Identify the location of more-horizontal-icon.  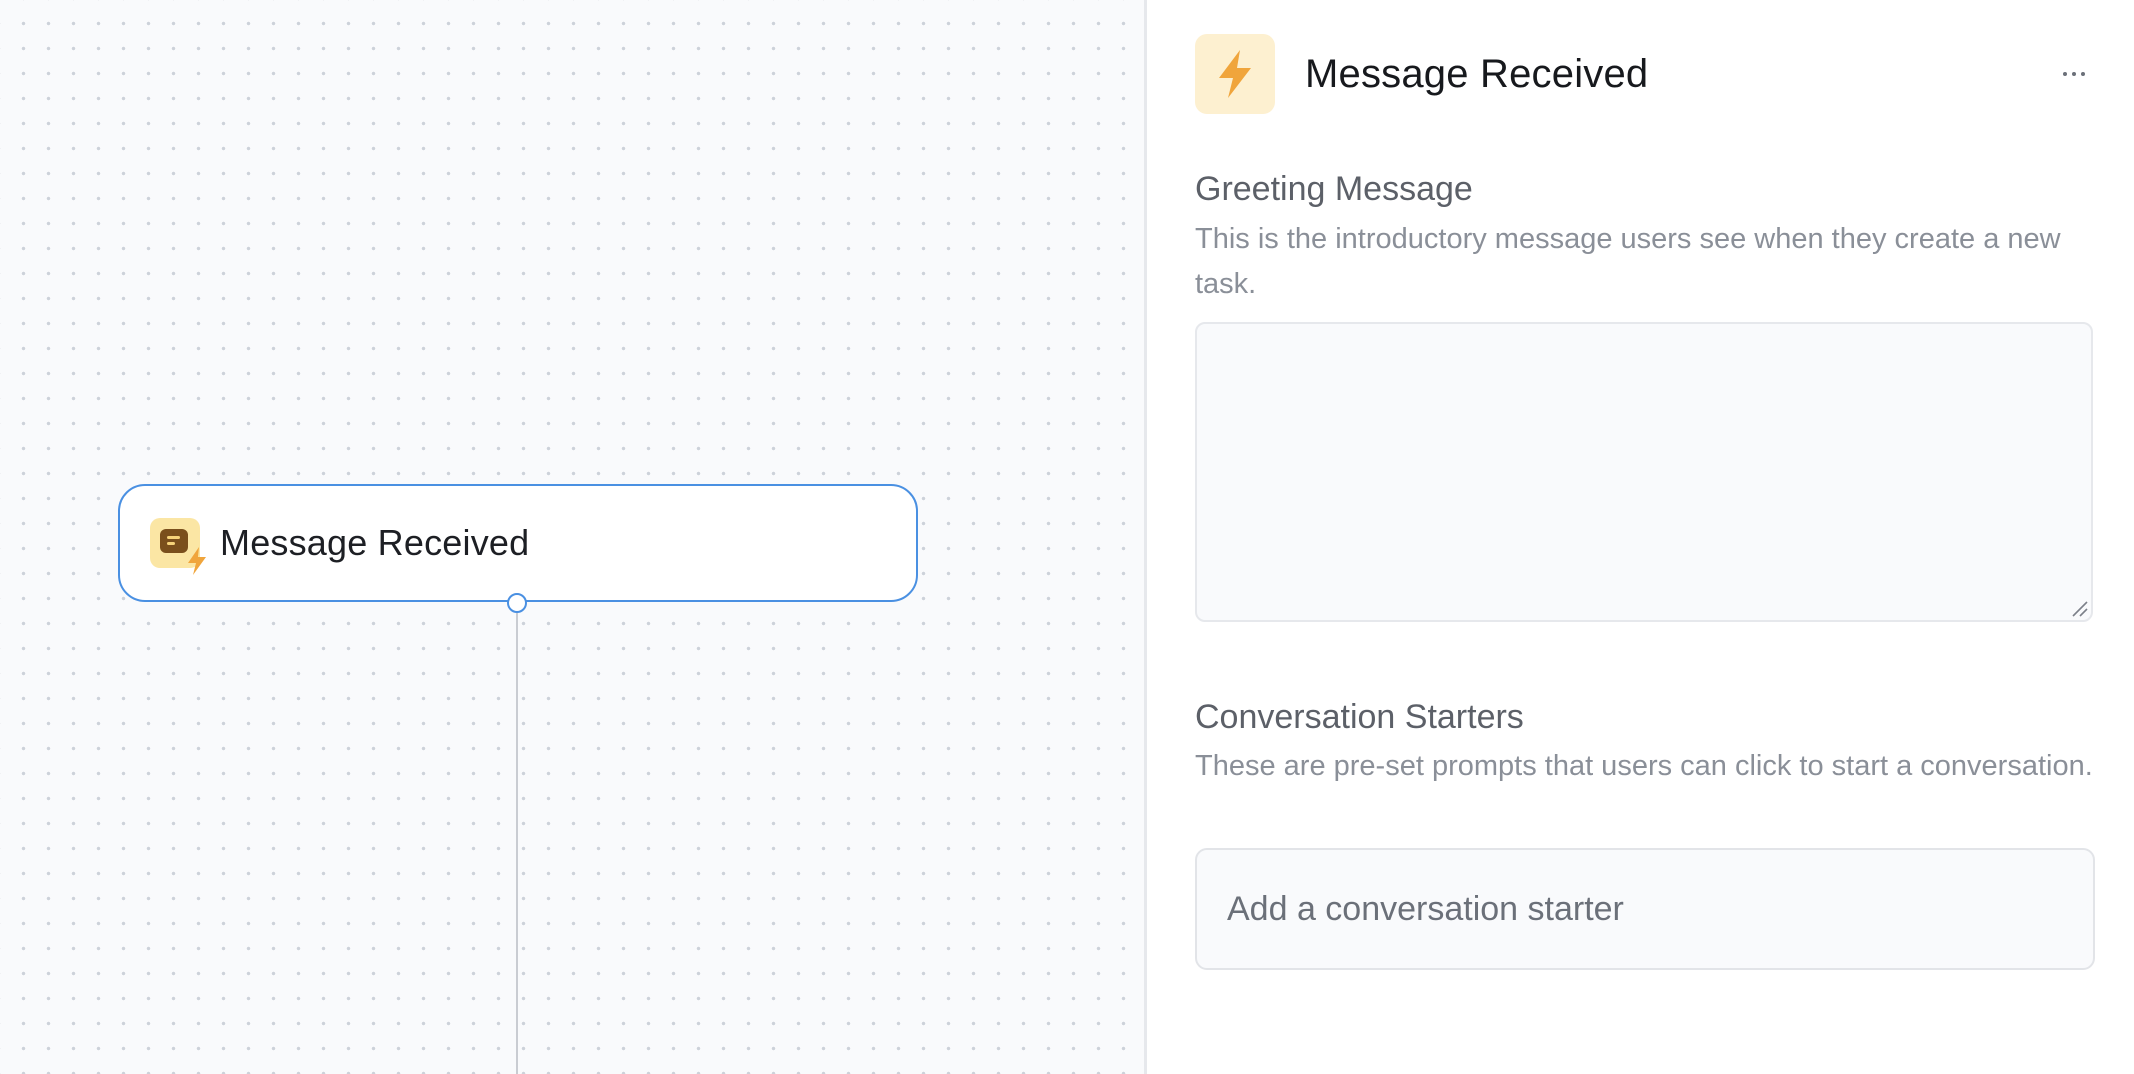
(2074, 74).